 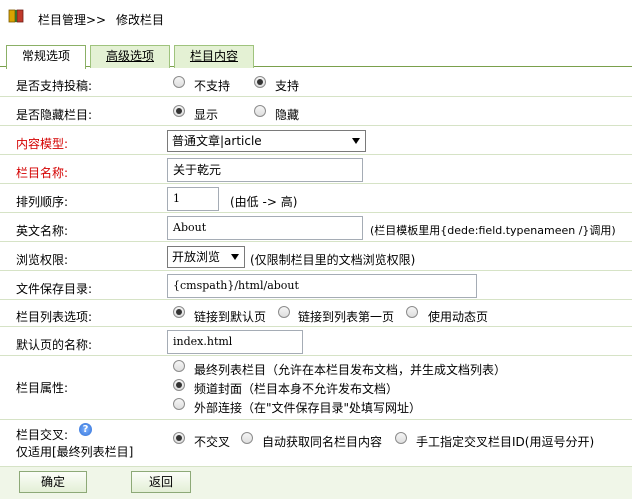 I want to click on hidden-label: 是否隐藏栏目:, so click(x=54, y=115).